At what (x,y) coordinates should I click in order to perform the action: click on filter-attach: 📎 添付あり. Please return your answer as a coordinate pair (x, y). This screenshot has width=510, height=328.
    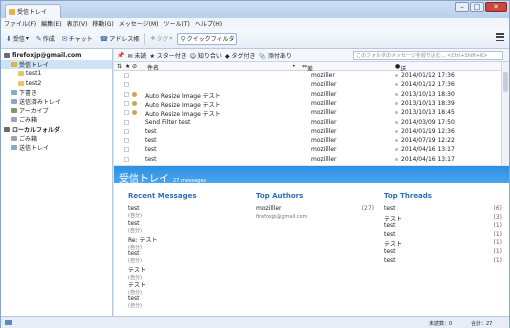
    Looking at the image, I should click on (274, 55).